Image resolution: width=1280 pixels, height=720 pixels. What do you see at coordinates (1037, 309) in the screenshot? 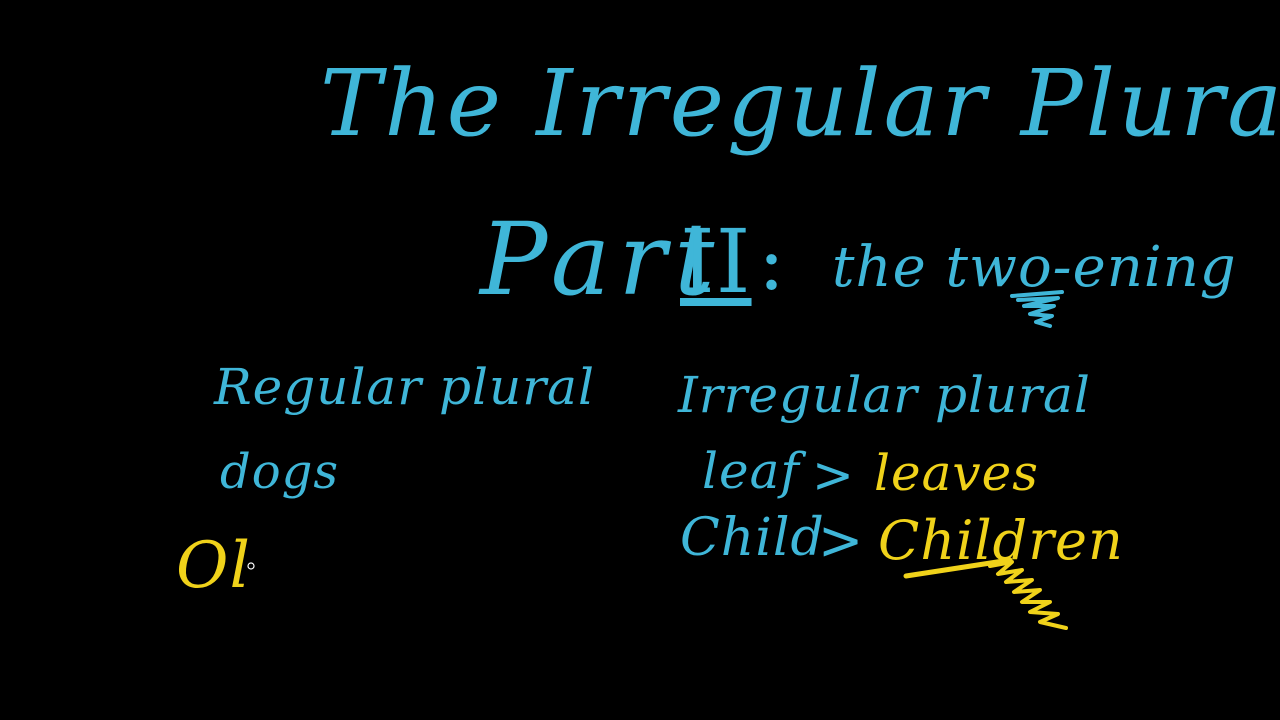
I see `subtitle-scribble` at bounding box center [1037, 309].